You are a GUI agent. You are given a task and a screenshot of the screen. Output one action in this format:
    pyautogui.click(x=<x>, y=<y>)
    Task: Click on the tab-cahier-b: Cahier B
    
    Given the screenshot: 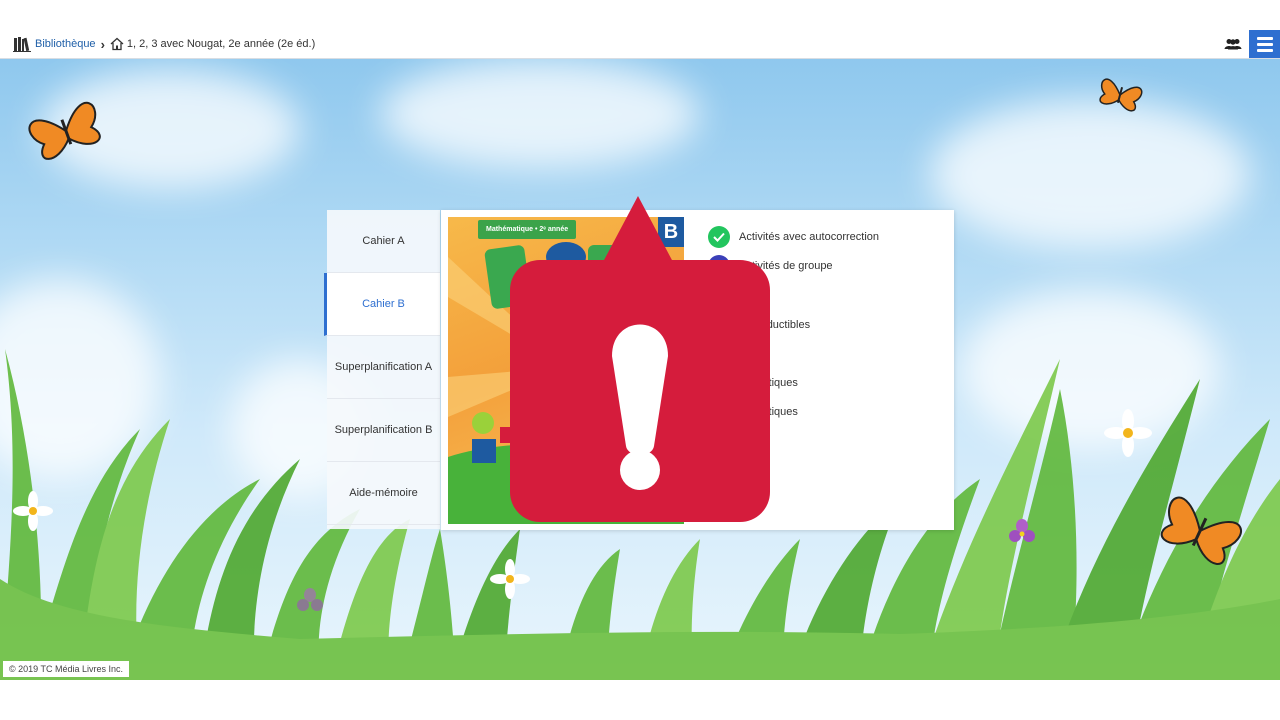 What is the action you would take?
    pyautogui.click(x=382, y=304)
    